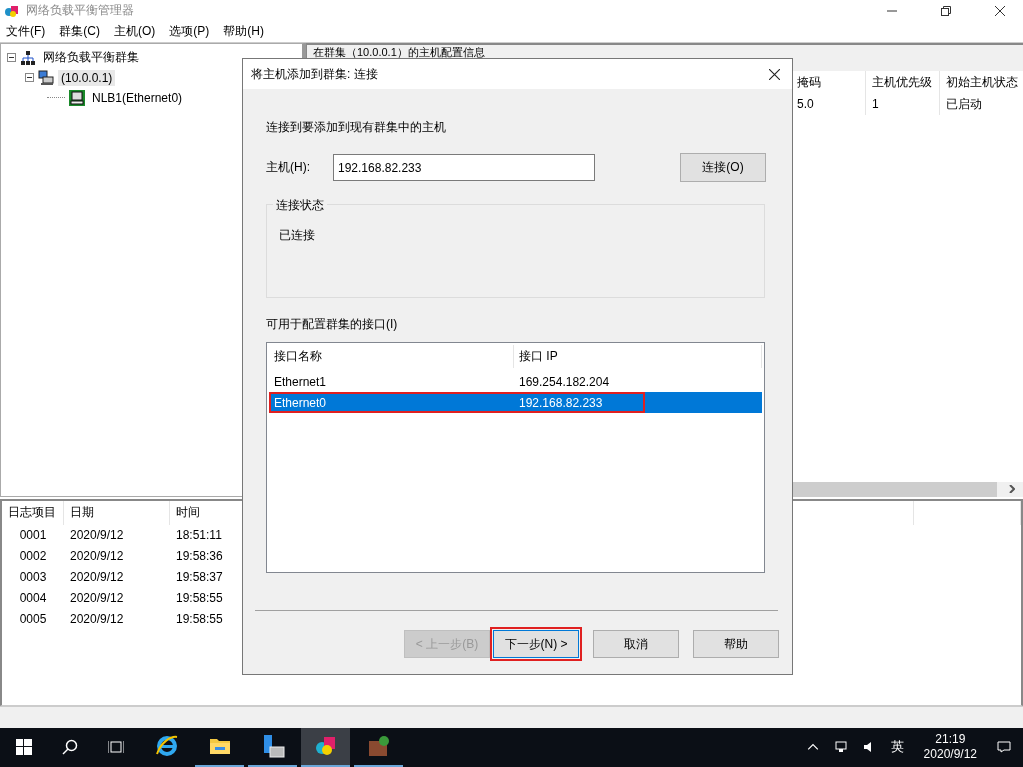 Image resolution: width=1023 pixels, height=767 pixels. I want to click on menu-item: 帮助(H), so click(243, 32).